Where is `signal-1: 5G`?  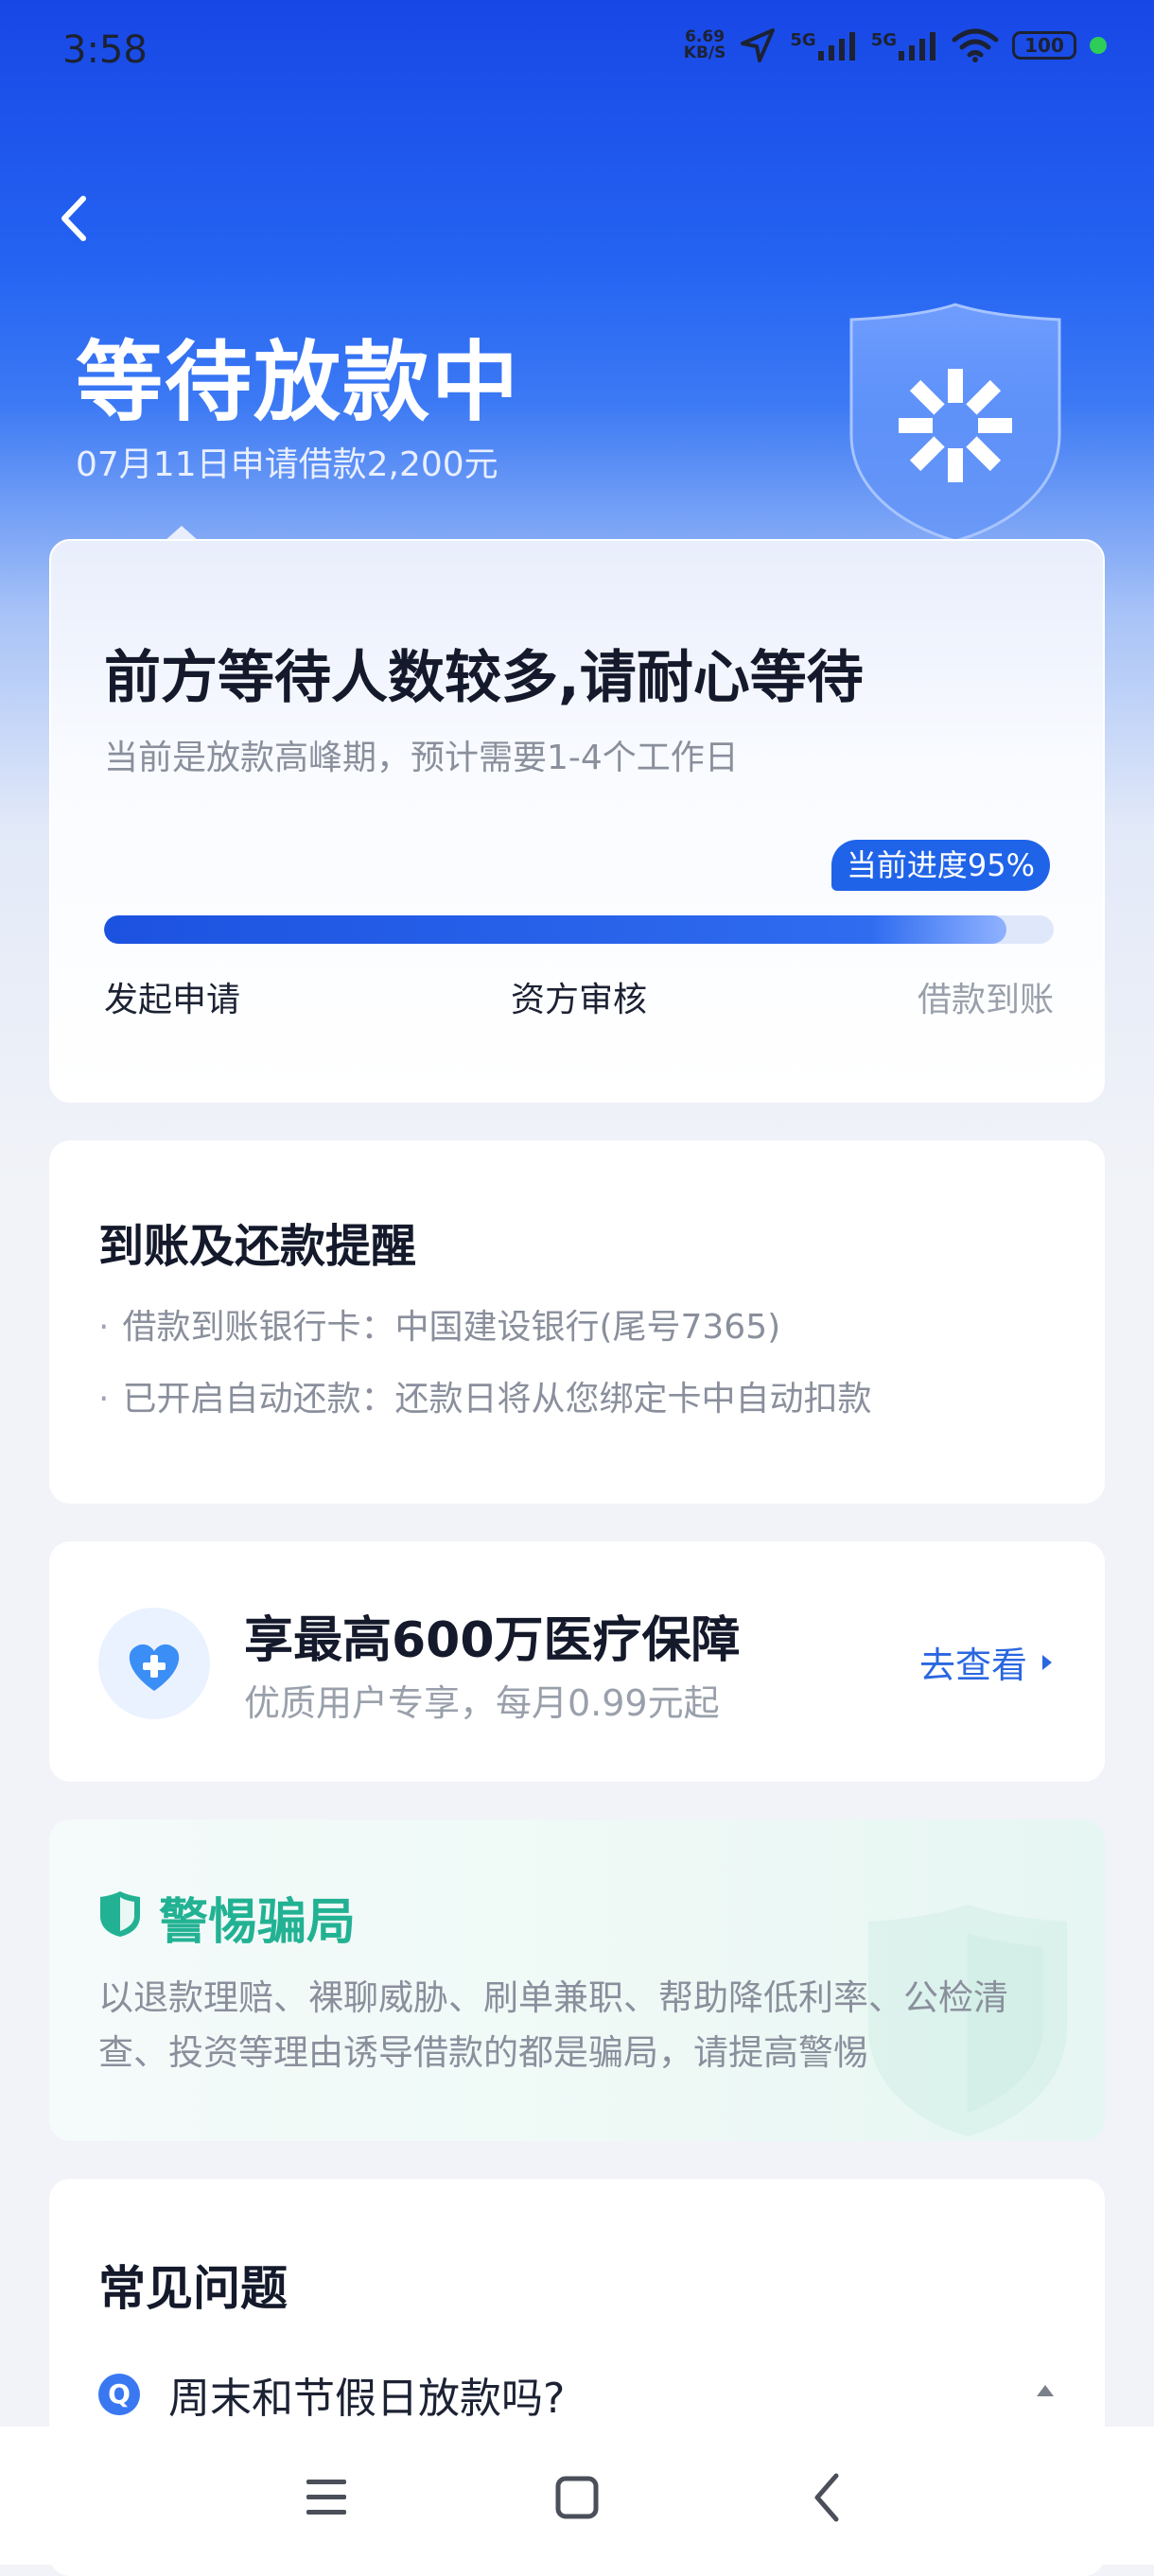 signal-1: 5G is located at coordinates (823, 45).